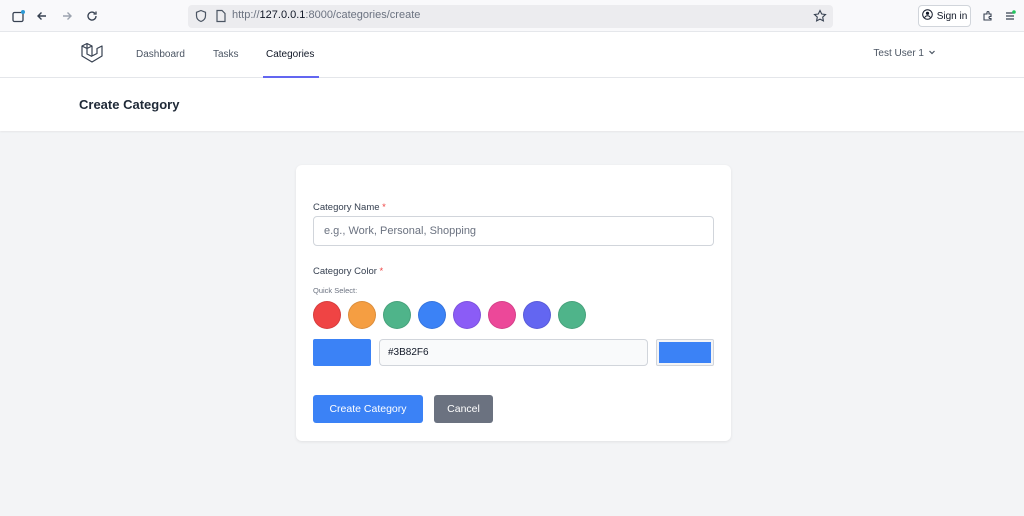 The image size is (1024, 516). I want to click on category-name-input, so click(513, 231).